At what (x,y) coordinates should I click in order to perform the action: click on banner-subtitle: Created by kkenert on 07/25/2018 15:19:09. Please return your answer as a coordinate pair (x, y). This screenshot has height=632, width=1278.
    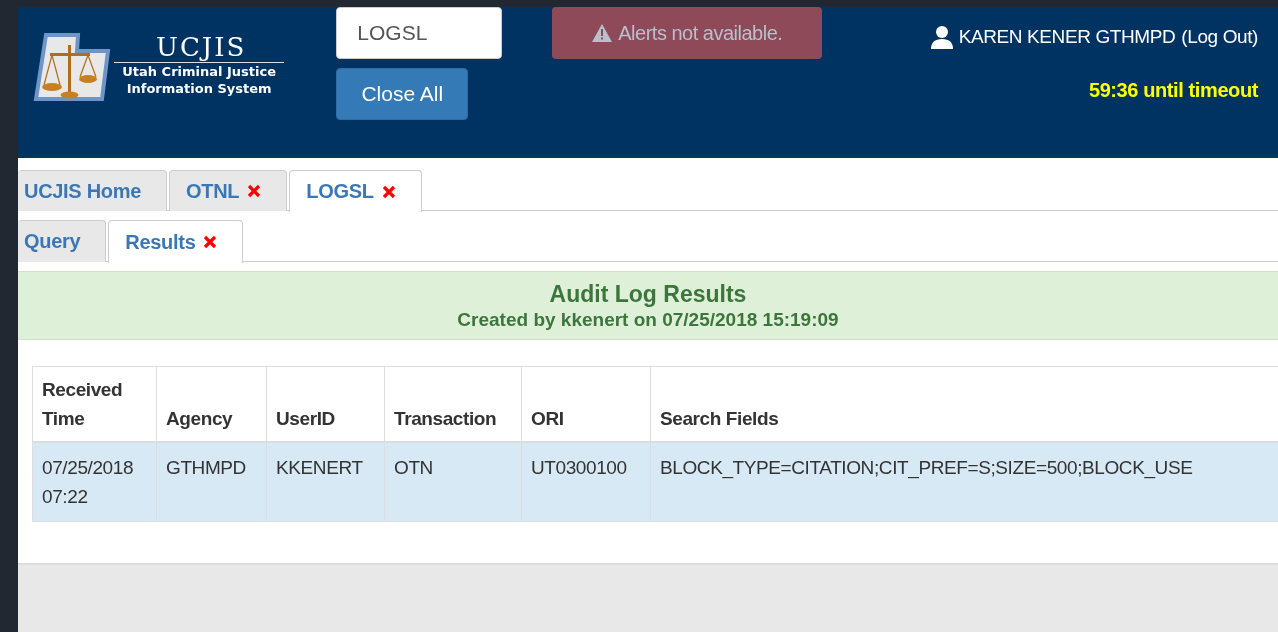
    Looking at the image, I should click on (648, 319).